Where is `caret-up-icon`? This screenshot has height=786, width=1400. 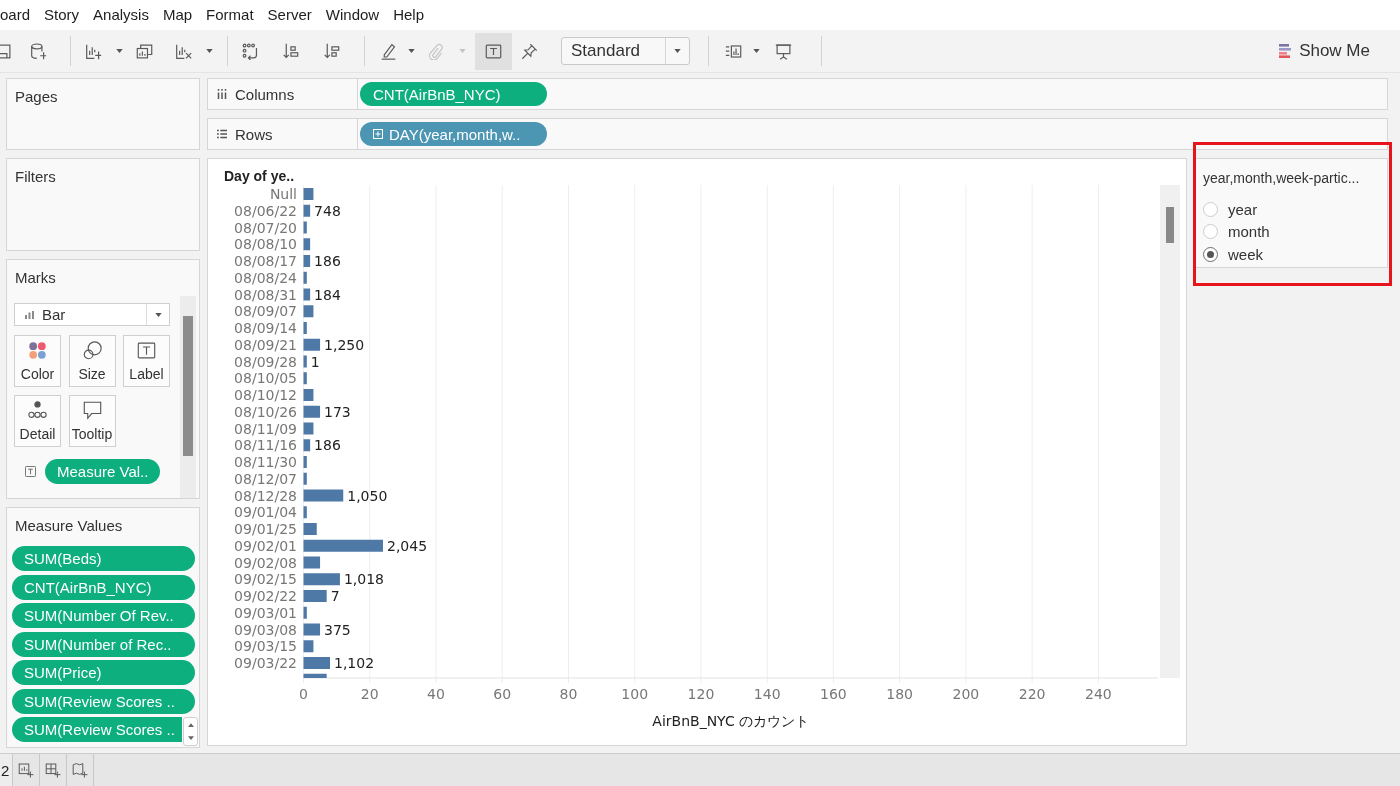
caret-up-icon is located at coordinates (190, 724).